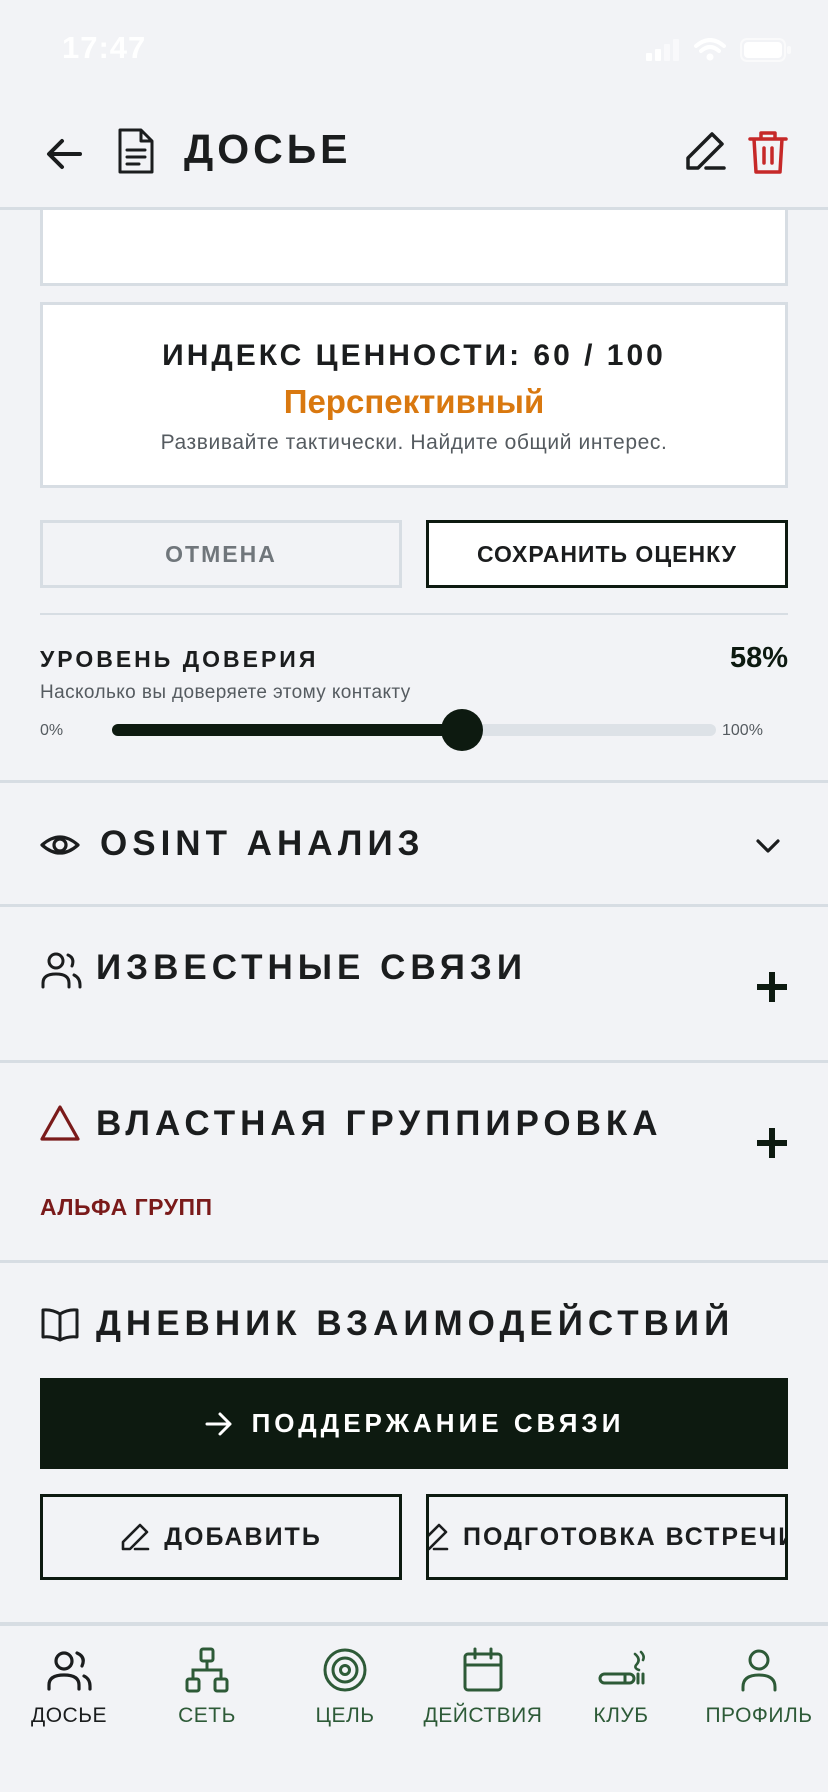 Image resolution: width=828 pixels, height=1792 pixels. What do you see at coordinates (414, 248) in the screenshot?
I see `cropped-card` at bounding box center [414, 248].